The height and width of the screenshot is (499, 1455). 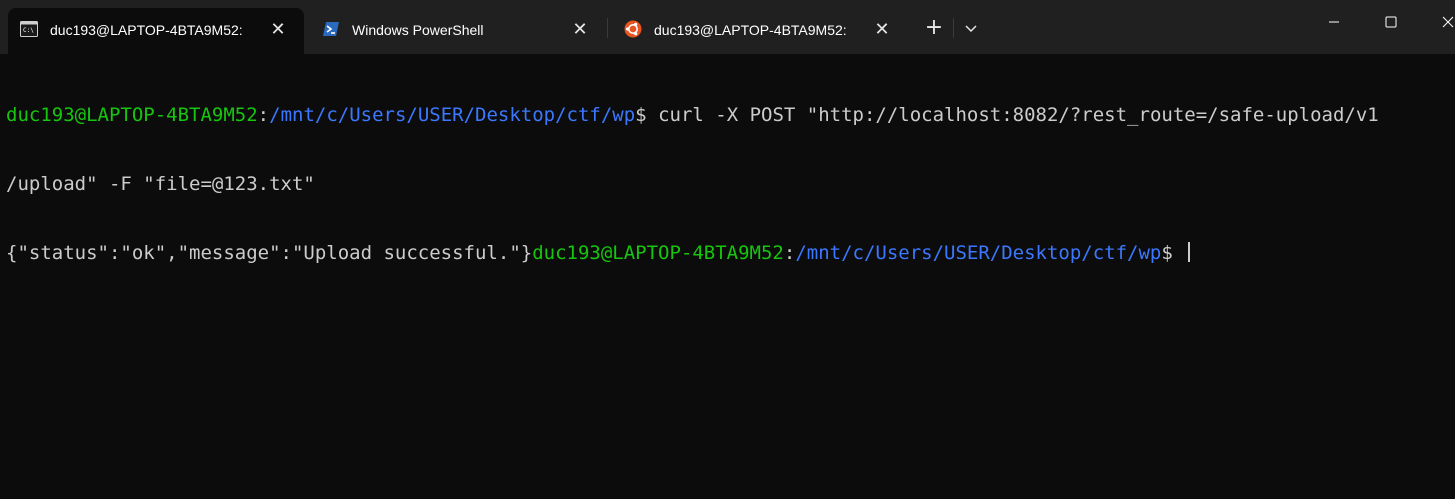 What do you see at coordinates (146, 30) in the screenshot?
I see `tab-label: duc193@LAPTOP-4BTA9M52:` at bounding box center [146, 30].